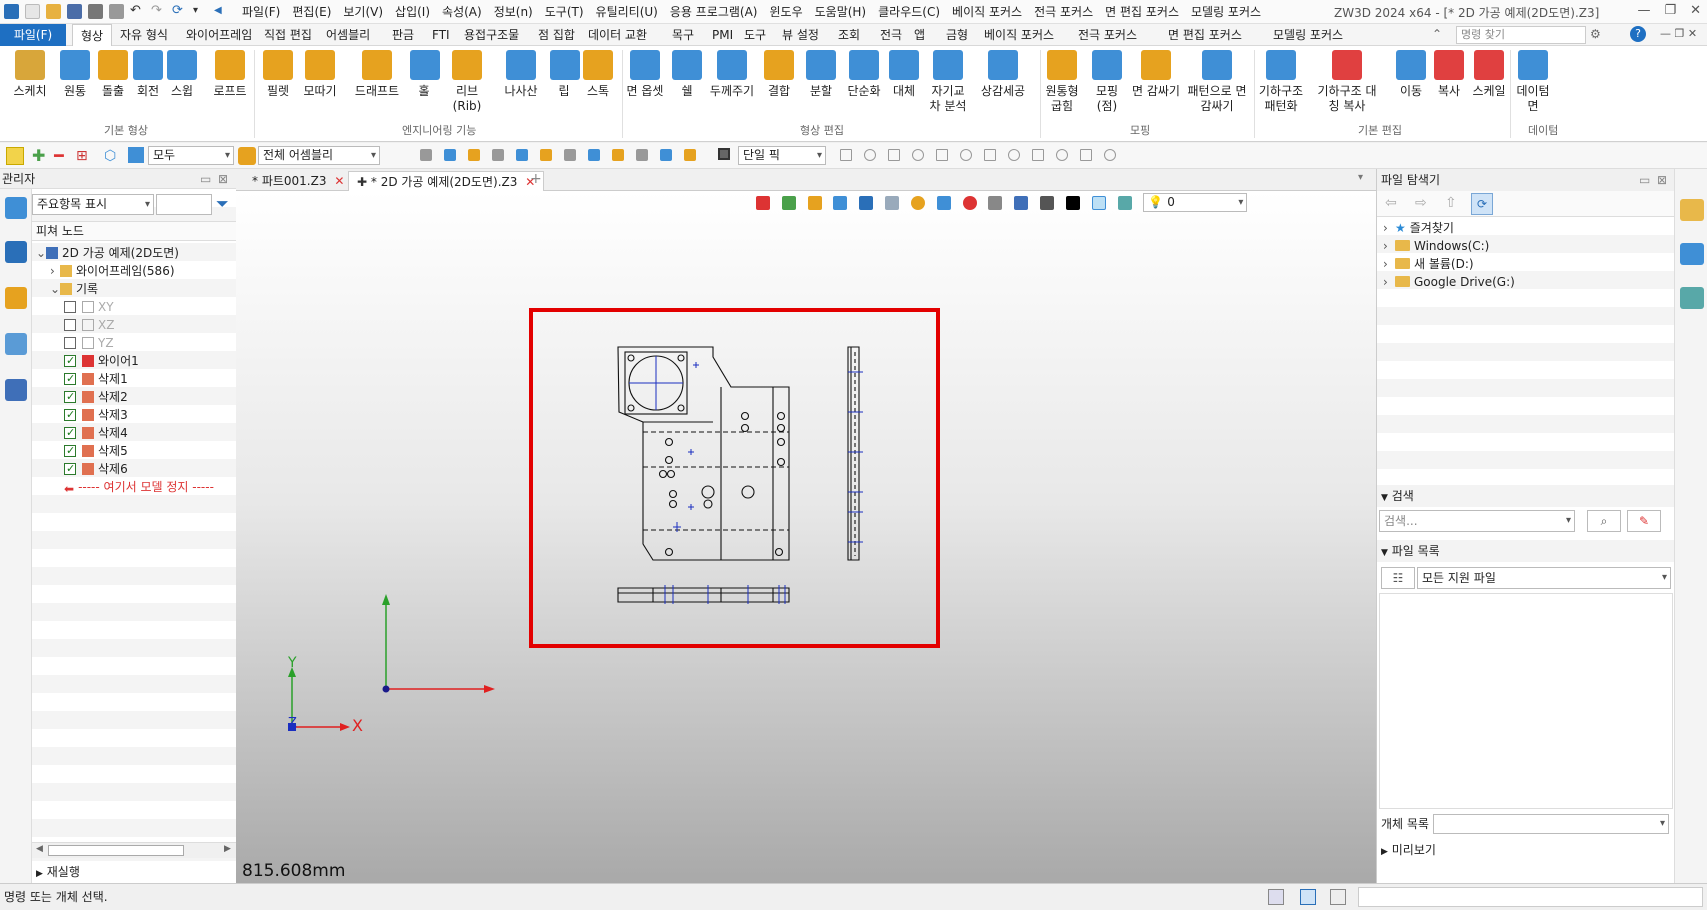 The height and width of the screenshot is (910, 1707). What do you see at coordinates (16, 252) in the screenshot?
I see `assembly-manager-icon` at bounding box center [16, 252].